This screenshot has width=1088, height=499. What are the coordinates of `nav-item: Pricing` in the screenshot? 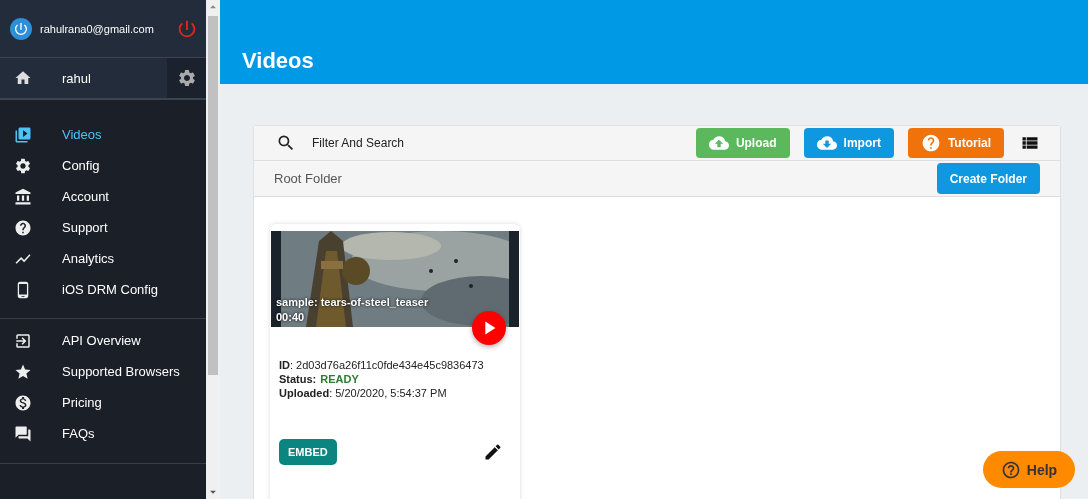 It's located at (103, 402).